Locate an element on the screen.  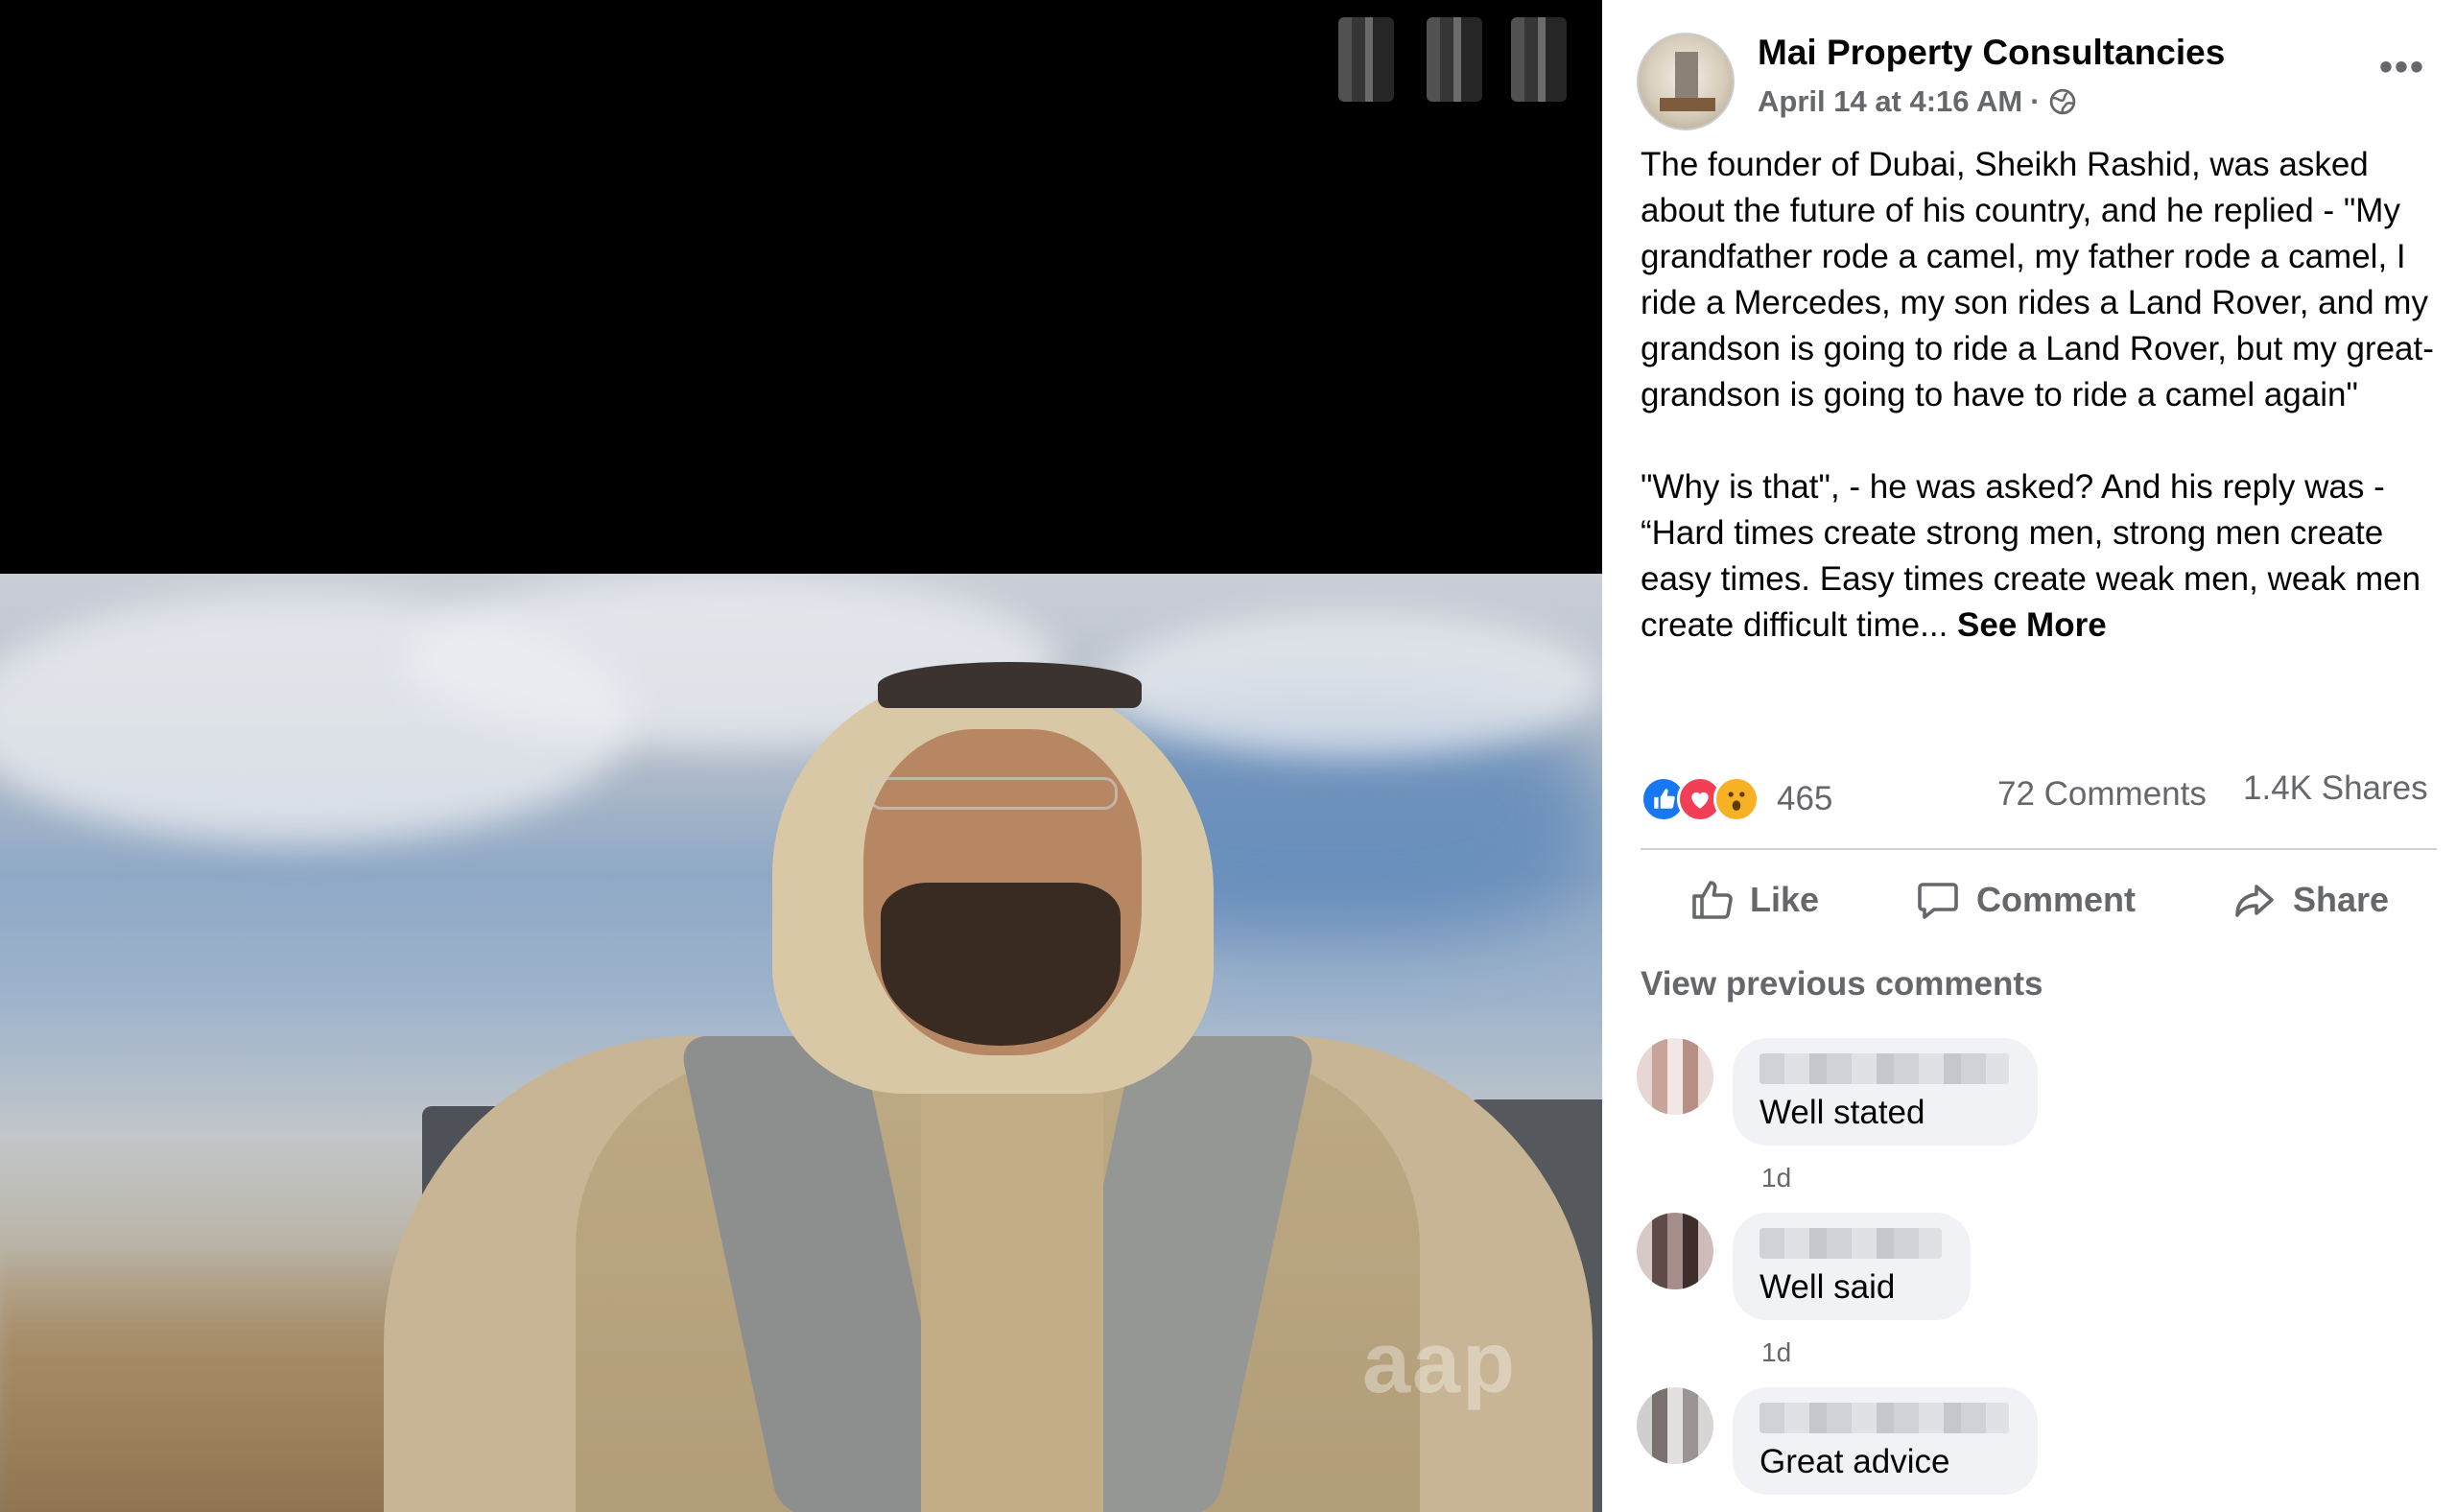
share-label: Share is located at coordinates (2340, 899).